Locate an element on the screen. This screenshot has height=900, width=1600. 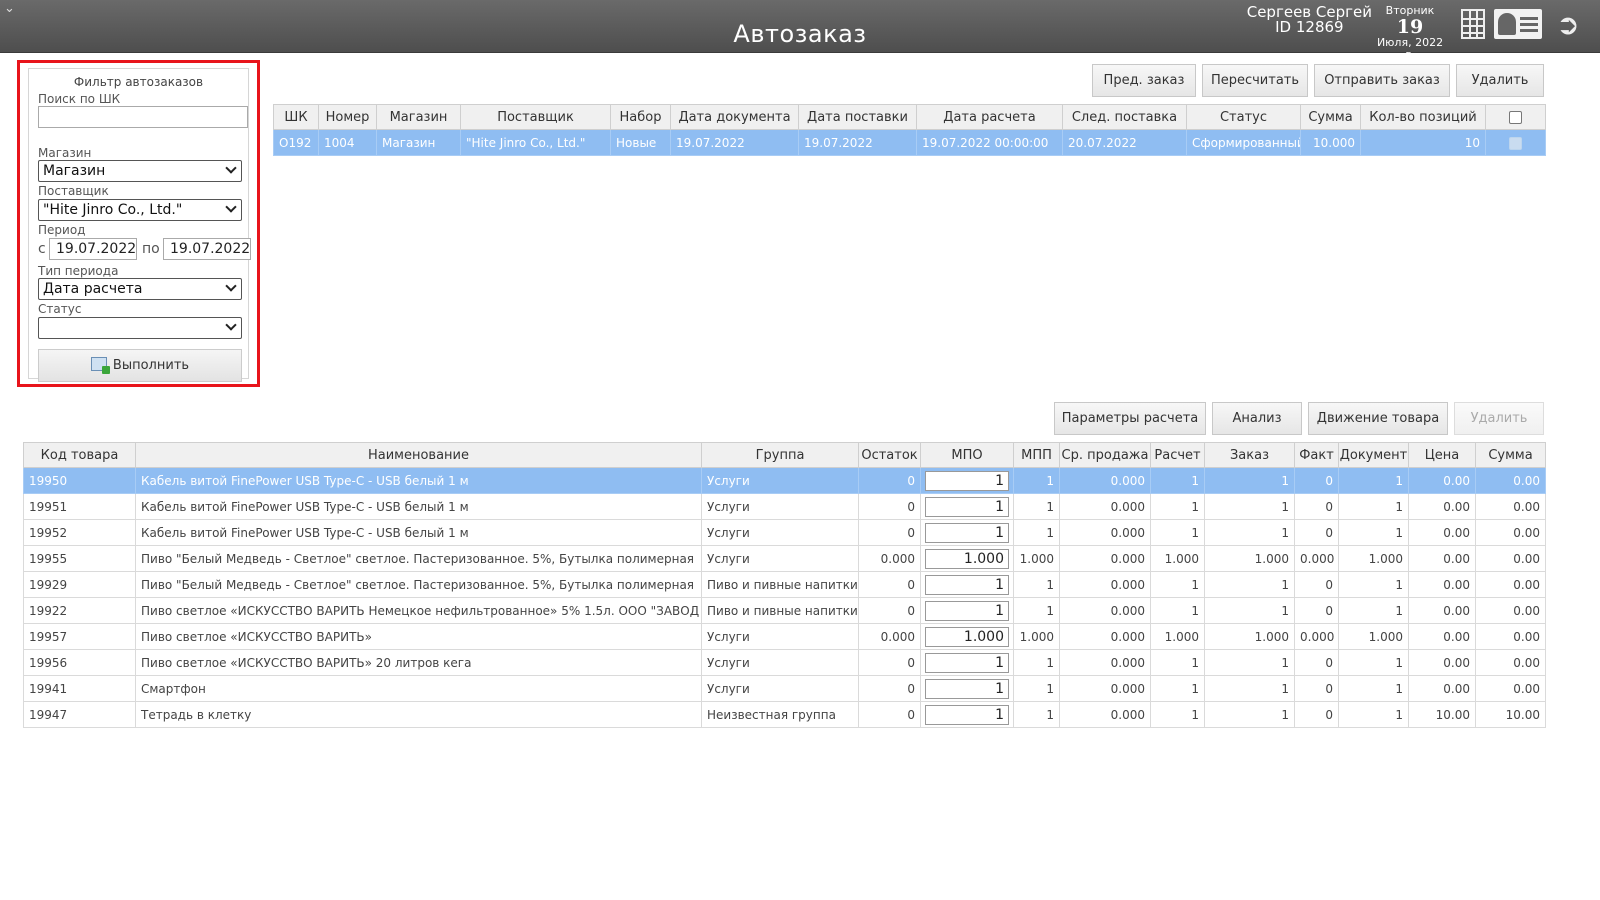
col-number: Номер is located at coordinates (347, 117).